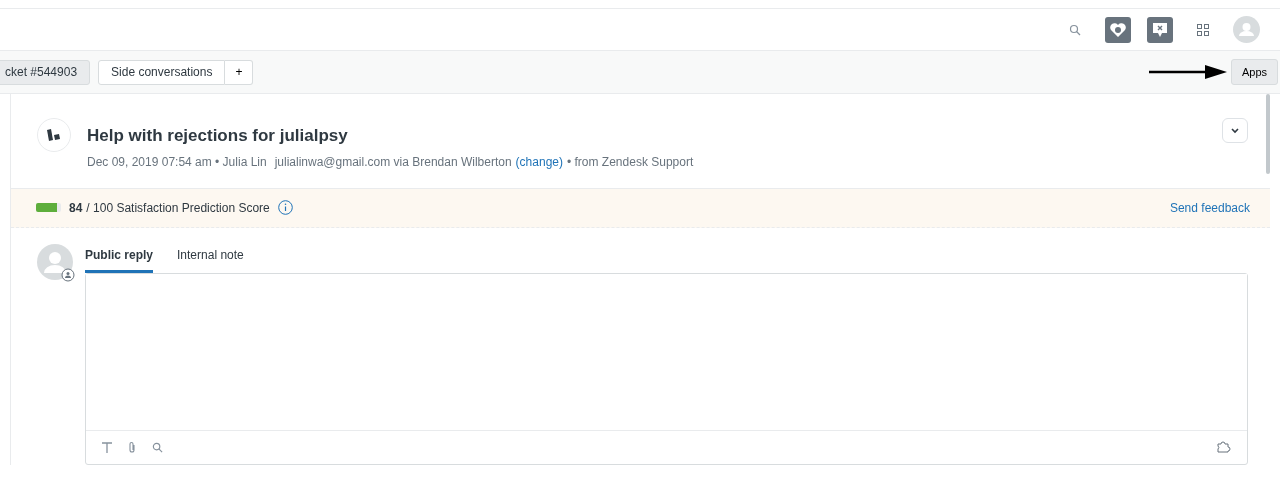 Image resolution: width=1280 pixels, height=480 pixels. Describe the element at coordinates (132, 447) in the screenshot. I see `paperclip-icon` at that location.